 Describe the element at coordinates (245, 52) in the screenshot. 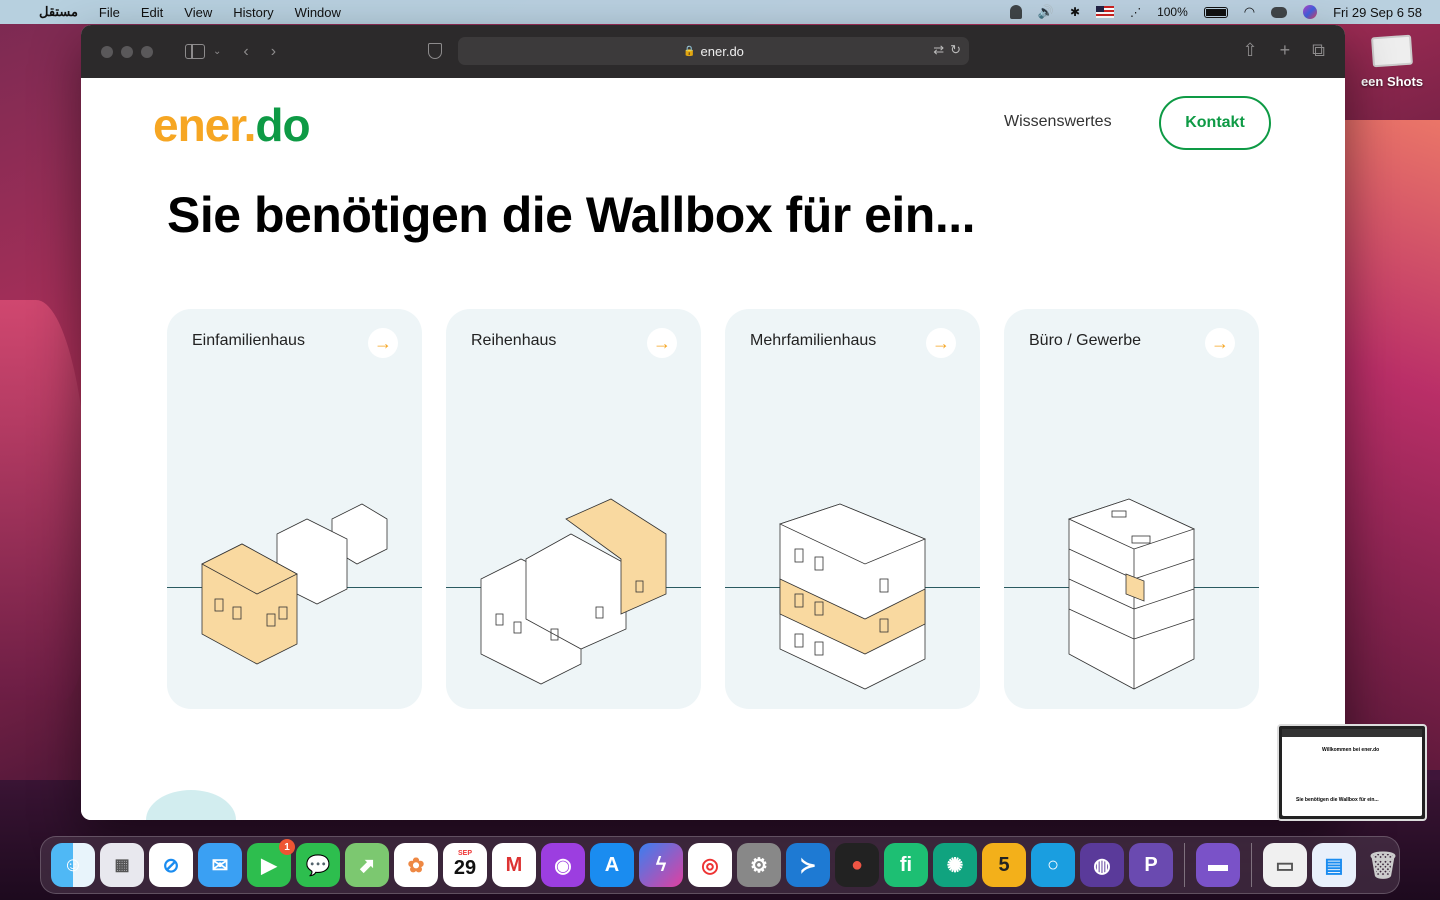

I see `back-button: ‹` at that location.